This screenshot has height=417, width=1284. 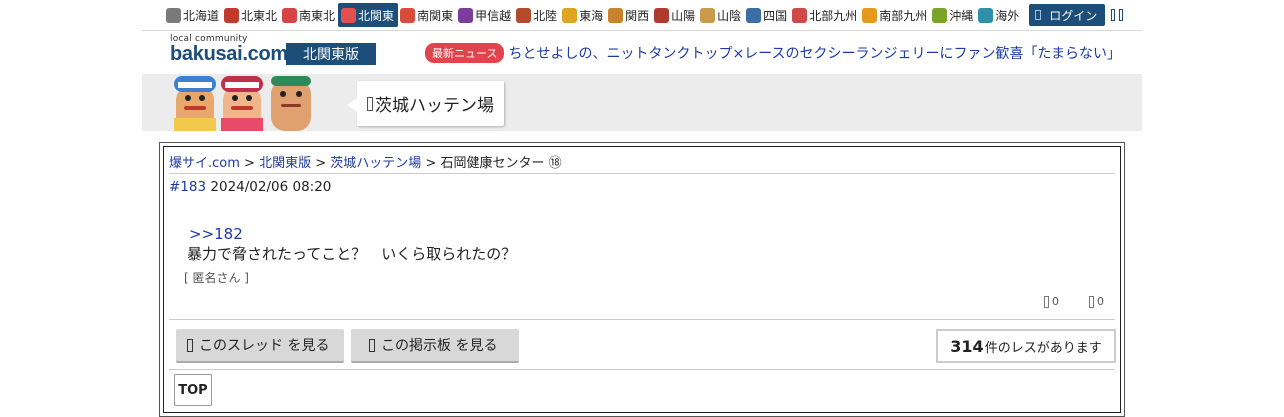 What do you see at coordinates (434, 106) in the screenshot?
I see `board-title: 茨城ハッテン場` at bounding box center [434, 106].